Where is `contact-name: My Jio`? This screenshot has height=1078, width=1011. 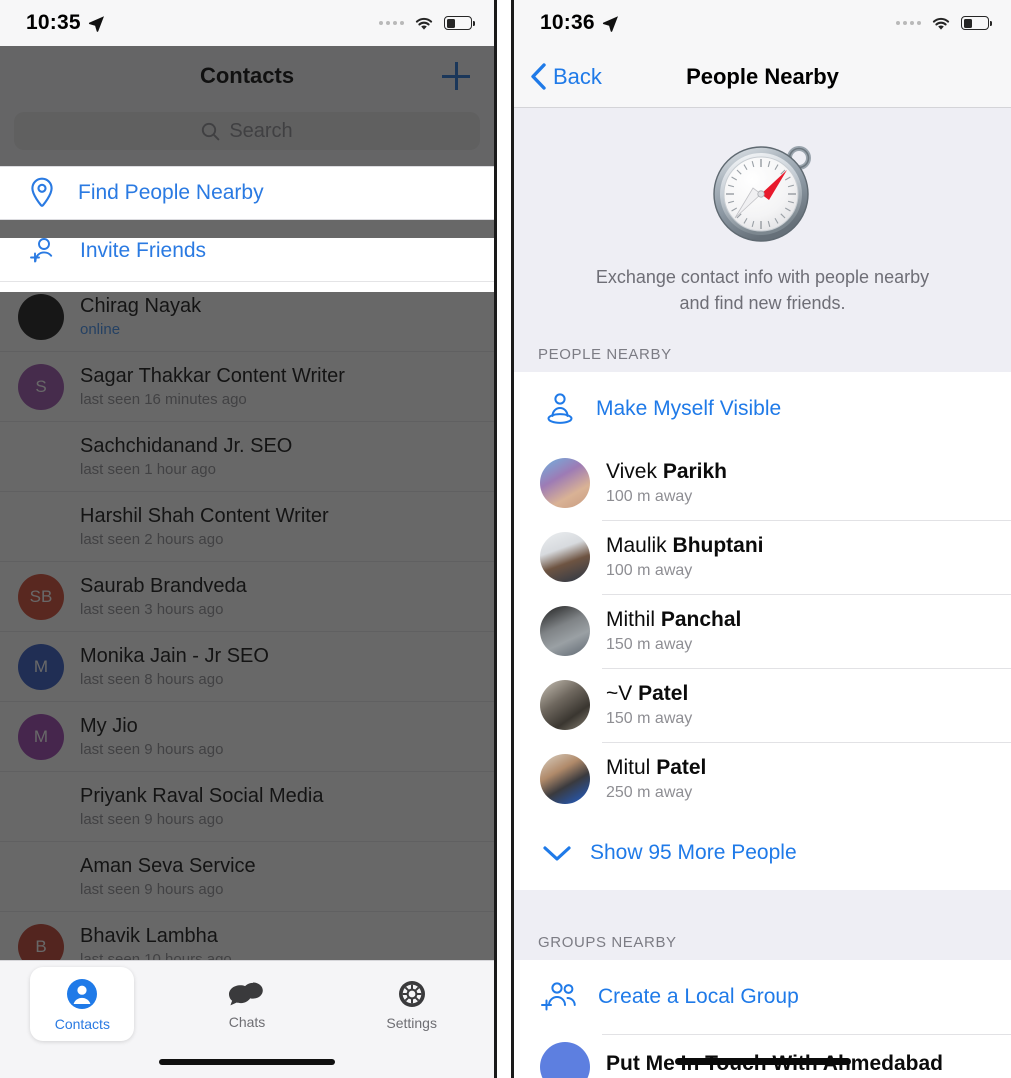 contact-name: My Jio is located at coordinates (109, 726).